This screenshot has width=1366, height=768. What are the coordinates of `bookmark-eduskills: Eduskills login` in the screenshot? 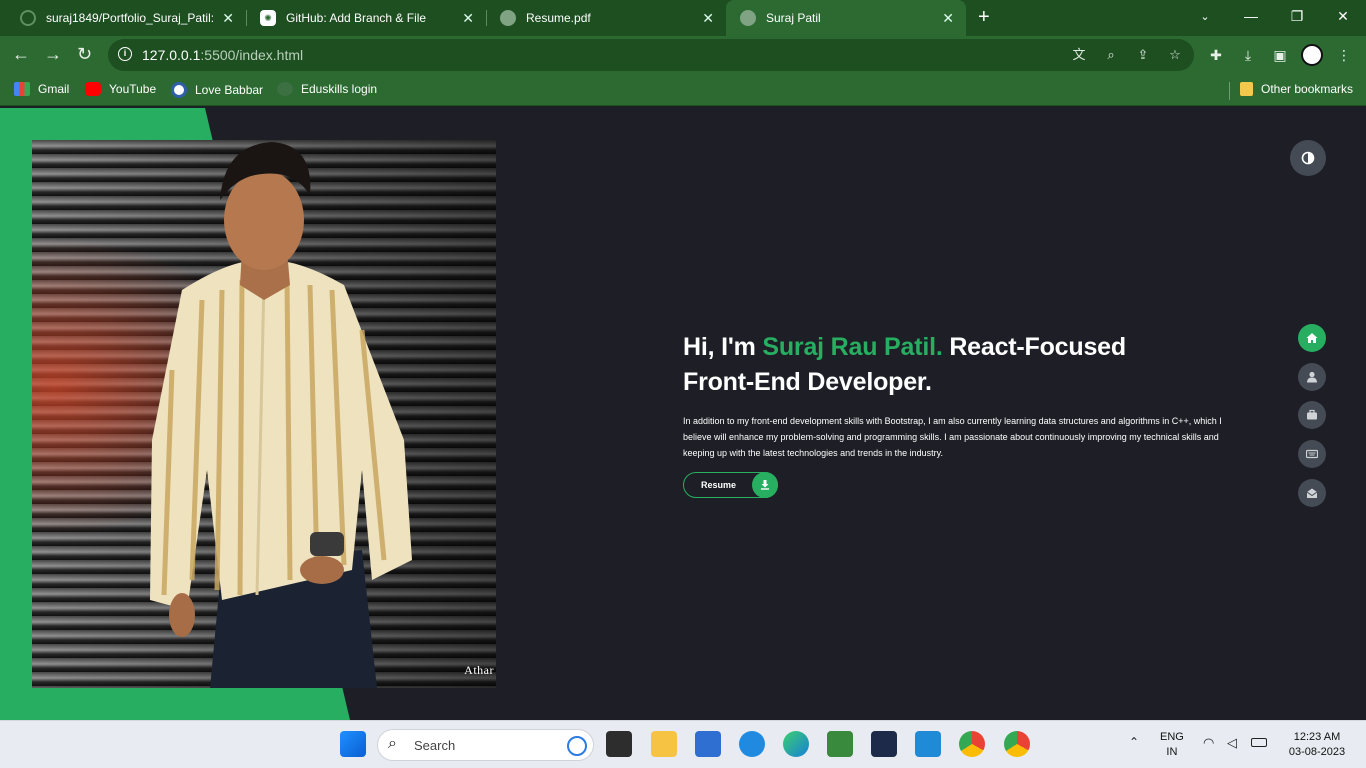 It's located at (327, 89).